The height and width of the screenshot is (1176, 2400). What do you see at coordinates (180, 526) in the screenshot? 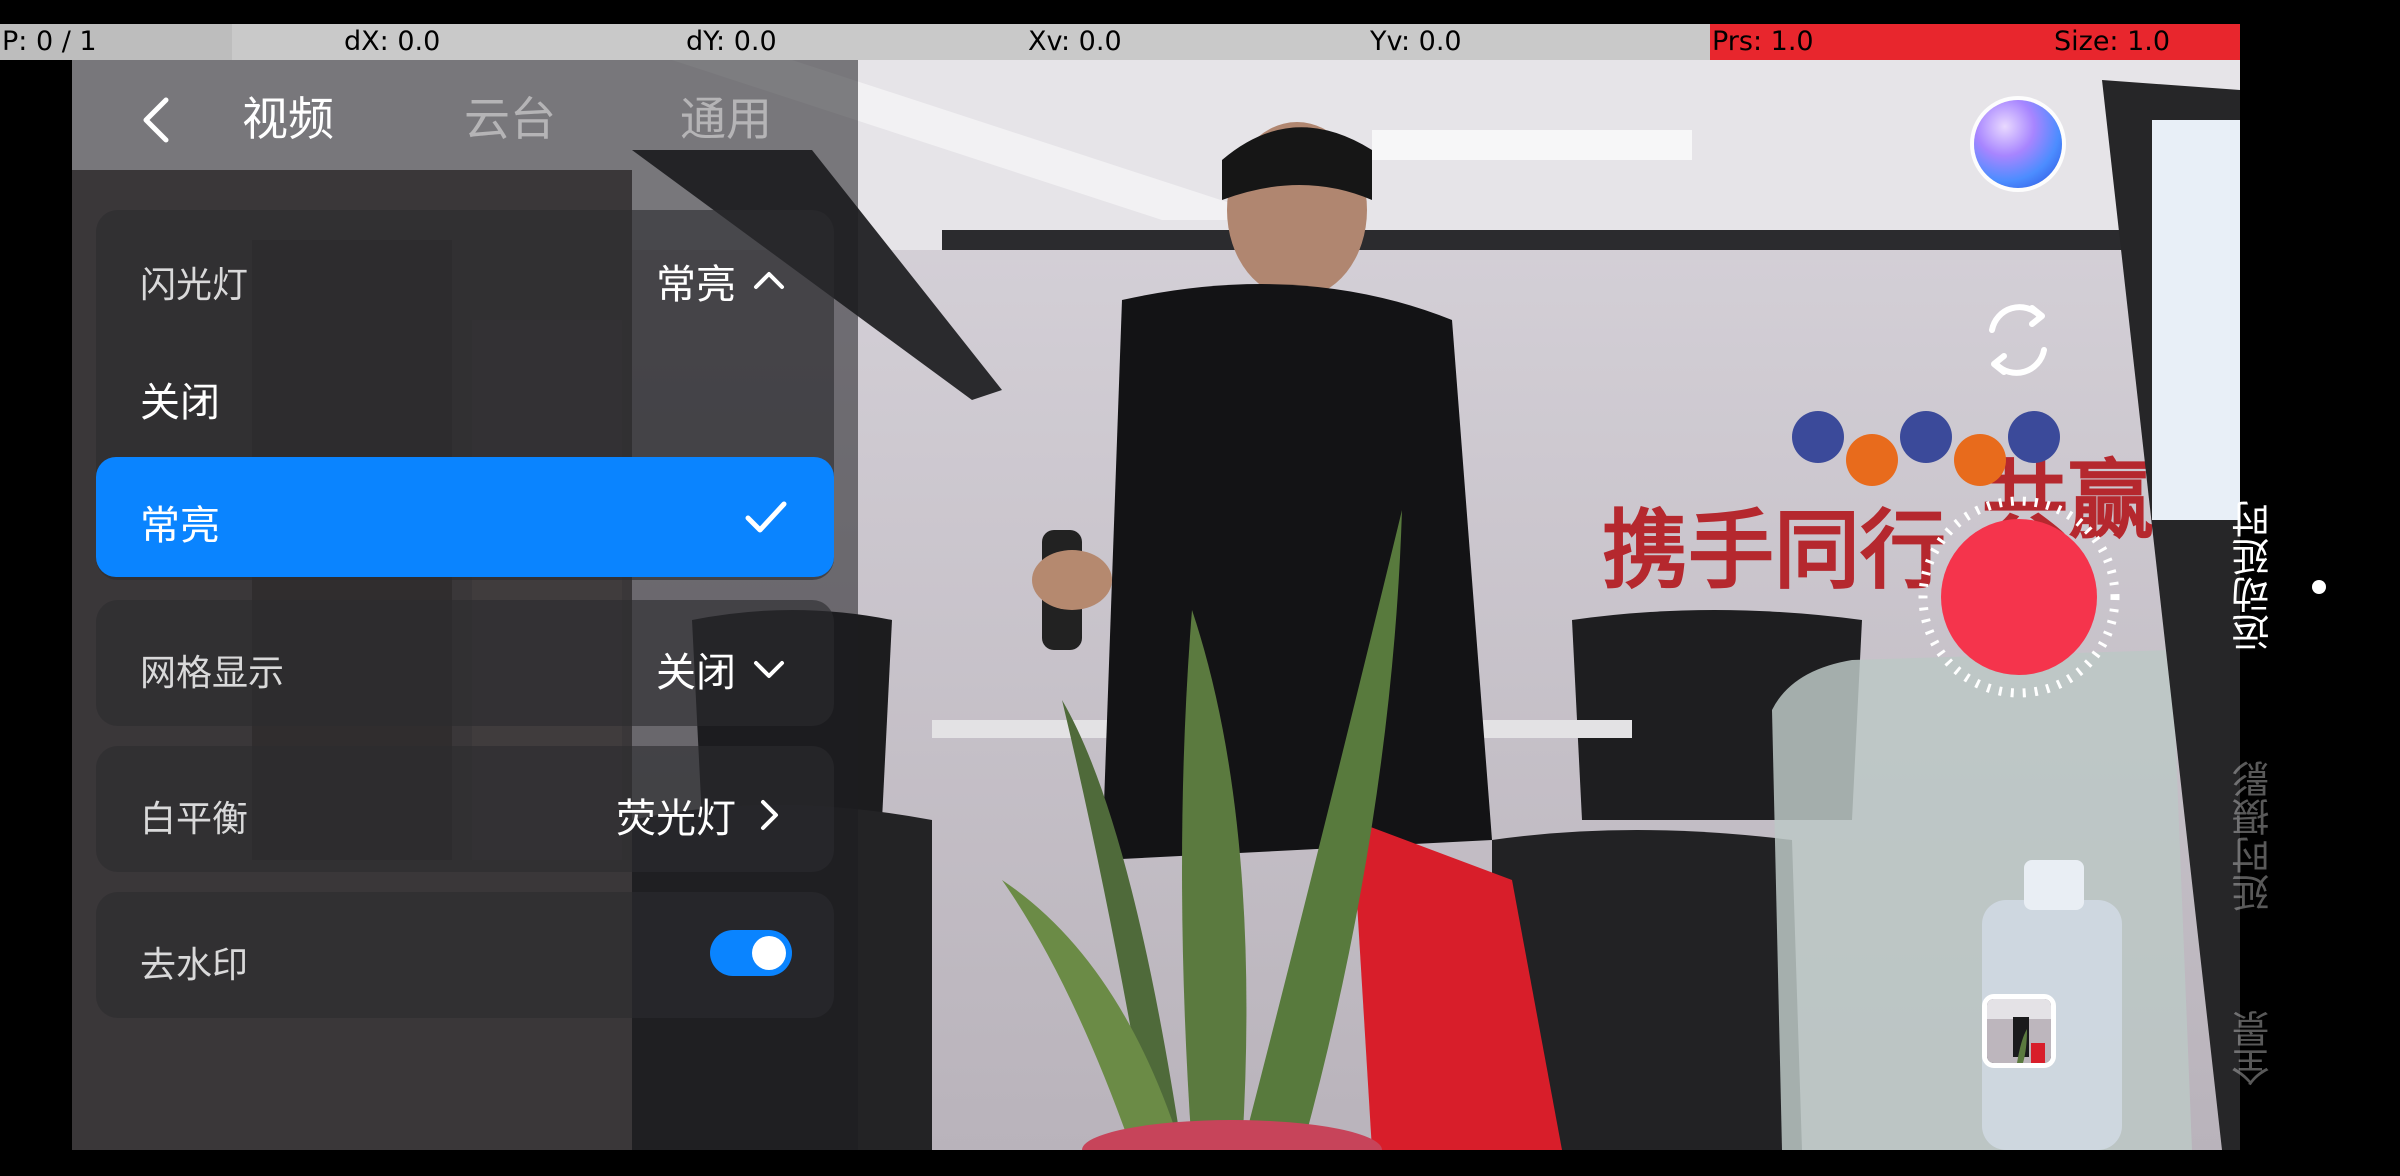
I see `flash-option-always-on-label: 常亮` at bounding box center [180, 526].